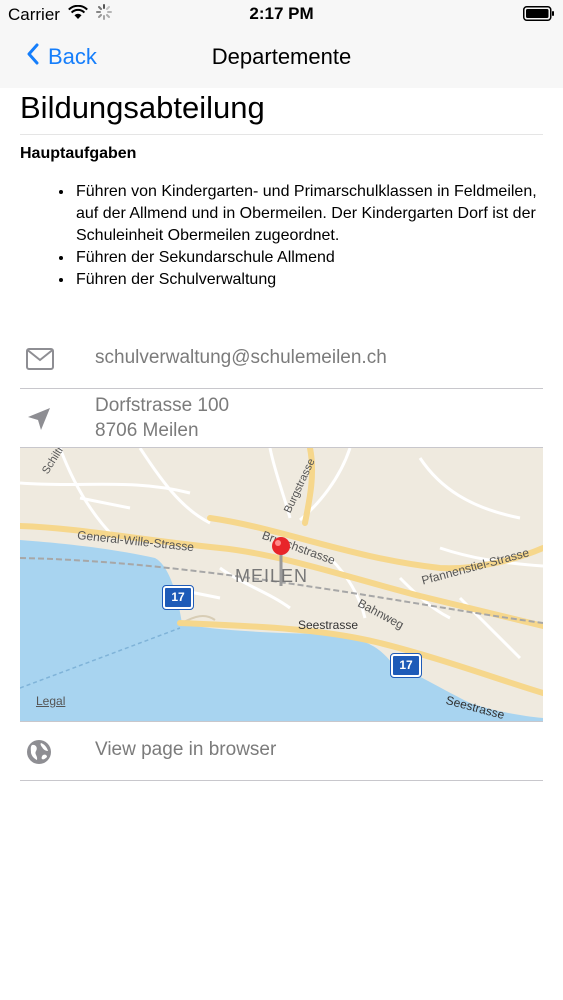  I want to click on email-link: schulverwaltung@schulemeilen.ch, so click(241, 357).